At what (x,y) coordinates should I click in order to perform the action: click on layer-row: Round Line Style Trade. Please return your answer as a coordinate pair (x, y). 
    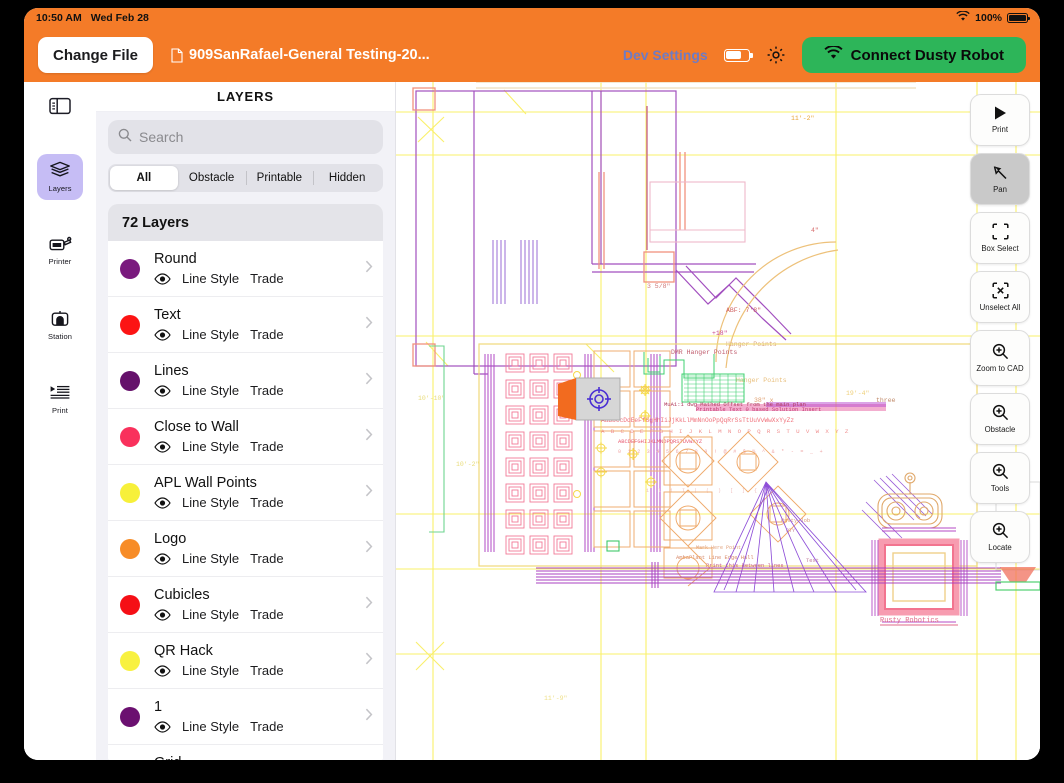
    Looking at the image, I should click on (245, 269).